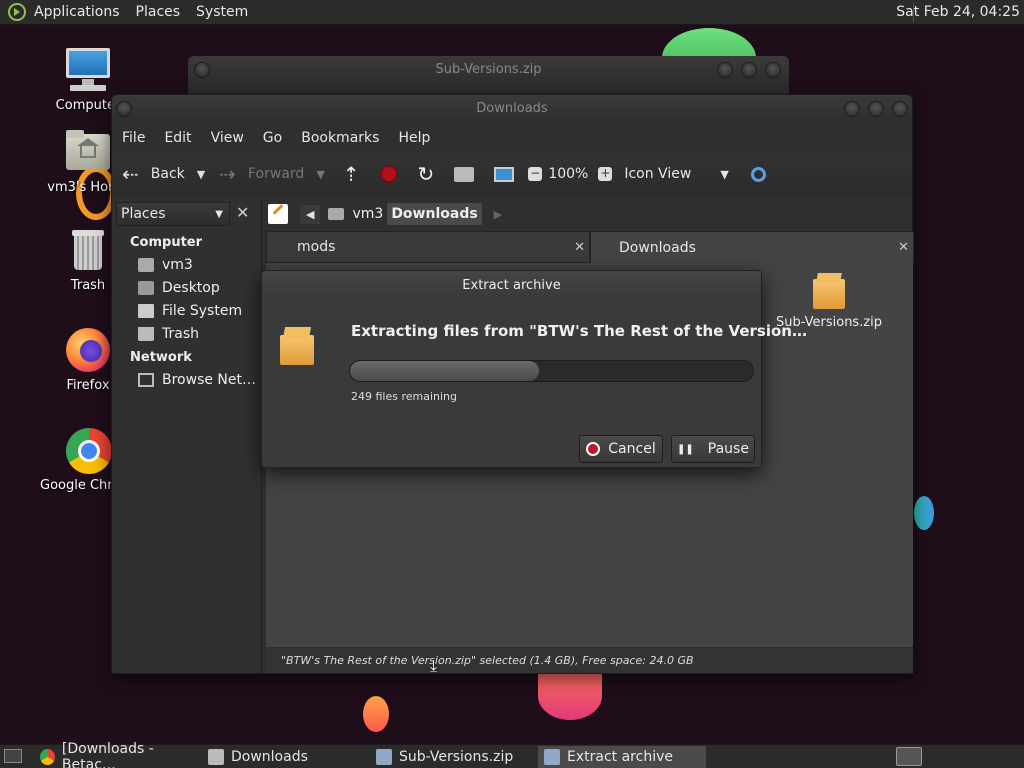  What do you see at coordinates (504, 174) in the screenshot?
I see `computer-button` at bounding box center [504, 174].